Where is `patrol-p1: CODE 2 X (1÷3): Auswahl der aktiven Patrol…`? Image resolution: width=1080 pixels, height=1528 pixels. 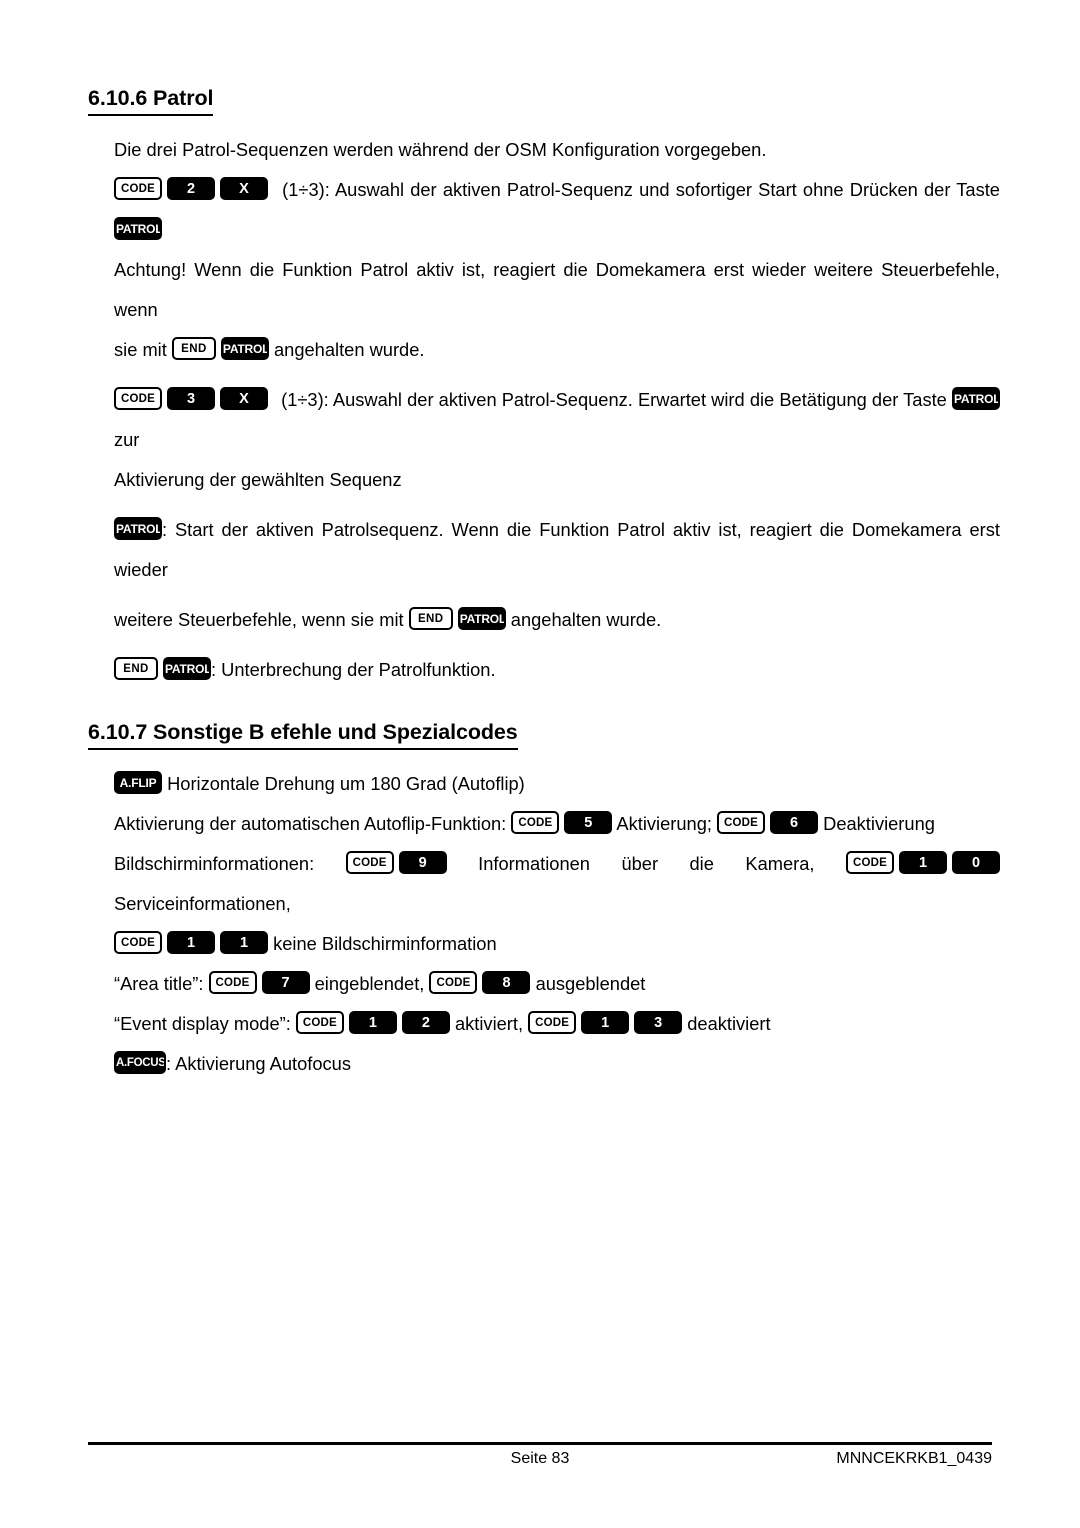
patrol-p1: CODE 2 X (1÷3): Auswahl der aktiven Patrol… is located at coordinates (557, 210).